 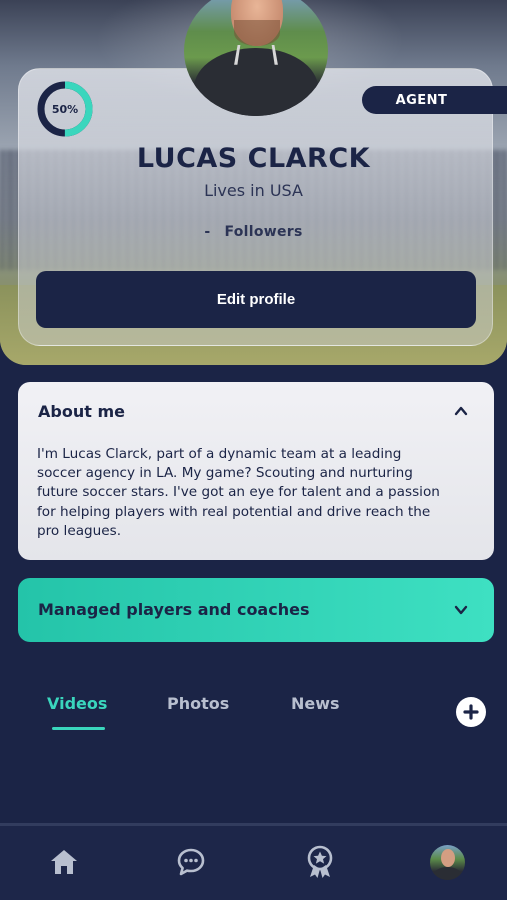 I want to click on profile-completion-ring: 50%, so click(x=65, y=109).